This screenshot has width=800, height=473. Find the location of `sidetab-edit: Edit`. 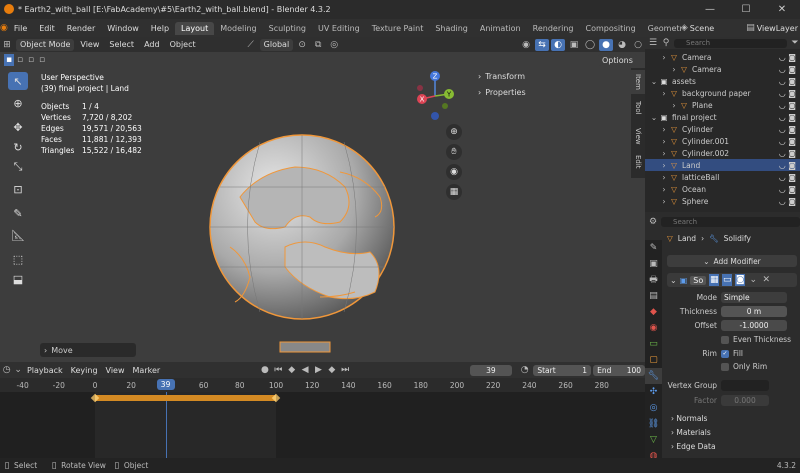

sidetab-edit: Edit is located at coordinates (638, 162).